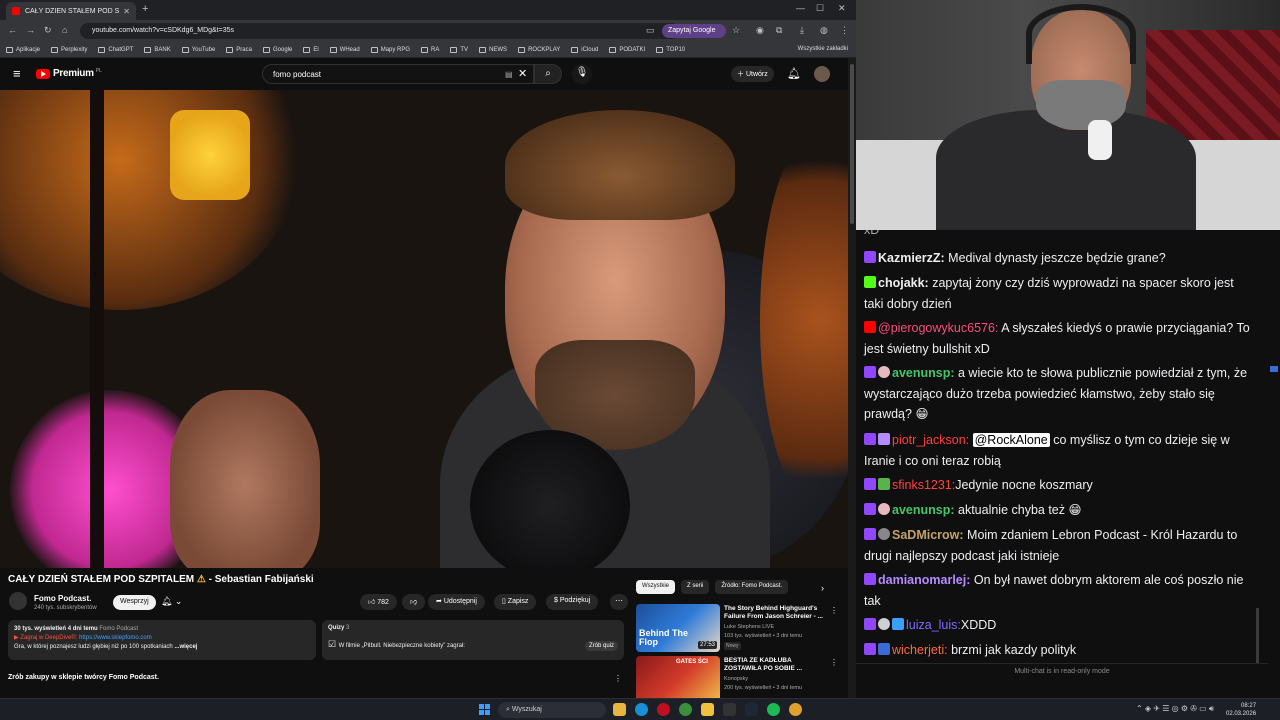 This screenshot has height=720, width=1280. I want to click on voice-search-button: 🎙, so click(582, 74).